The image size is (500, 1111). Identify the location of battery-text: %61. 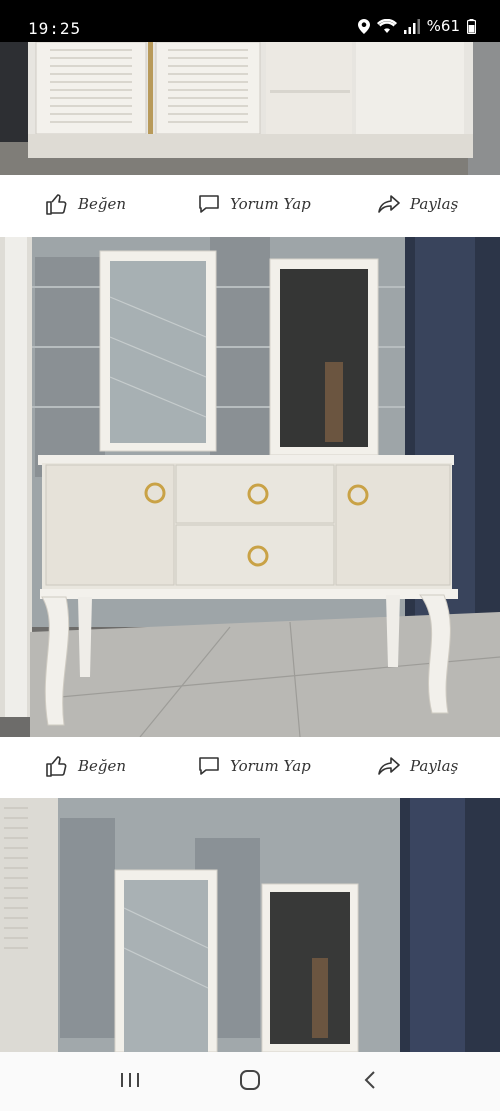
(443, 26).